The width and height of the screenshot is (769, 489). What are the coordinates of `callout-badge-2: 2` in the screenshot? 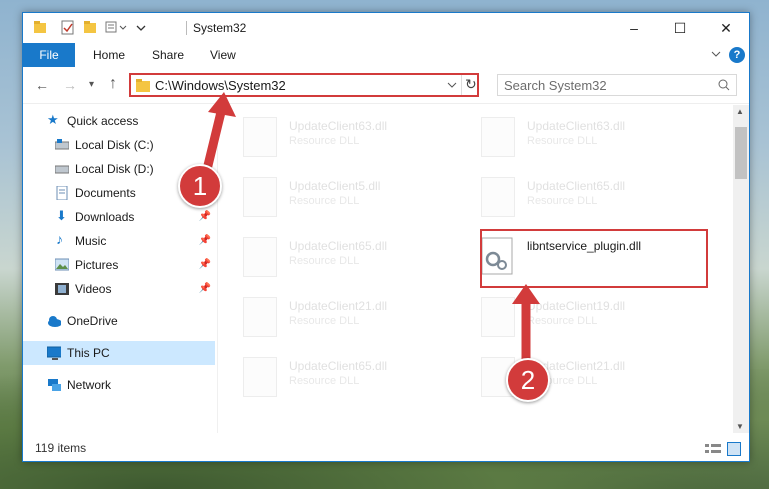 It's located at (528, 380).